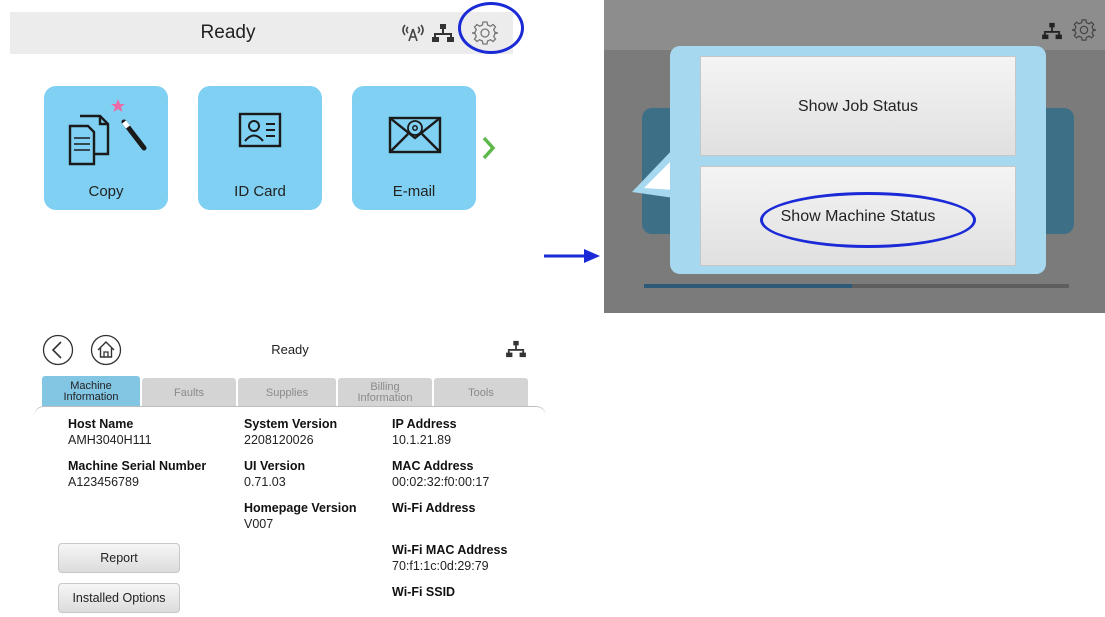 The width and height of the screenshot is (1105, 617). I want to click on tab-machine-information: Machine Information, so click(91, 392).